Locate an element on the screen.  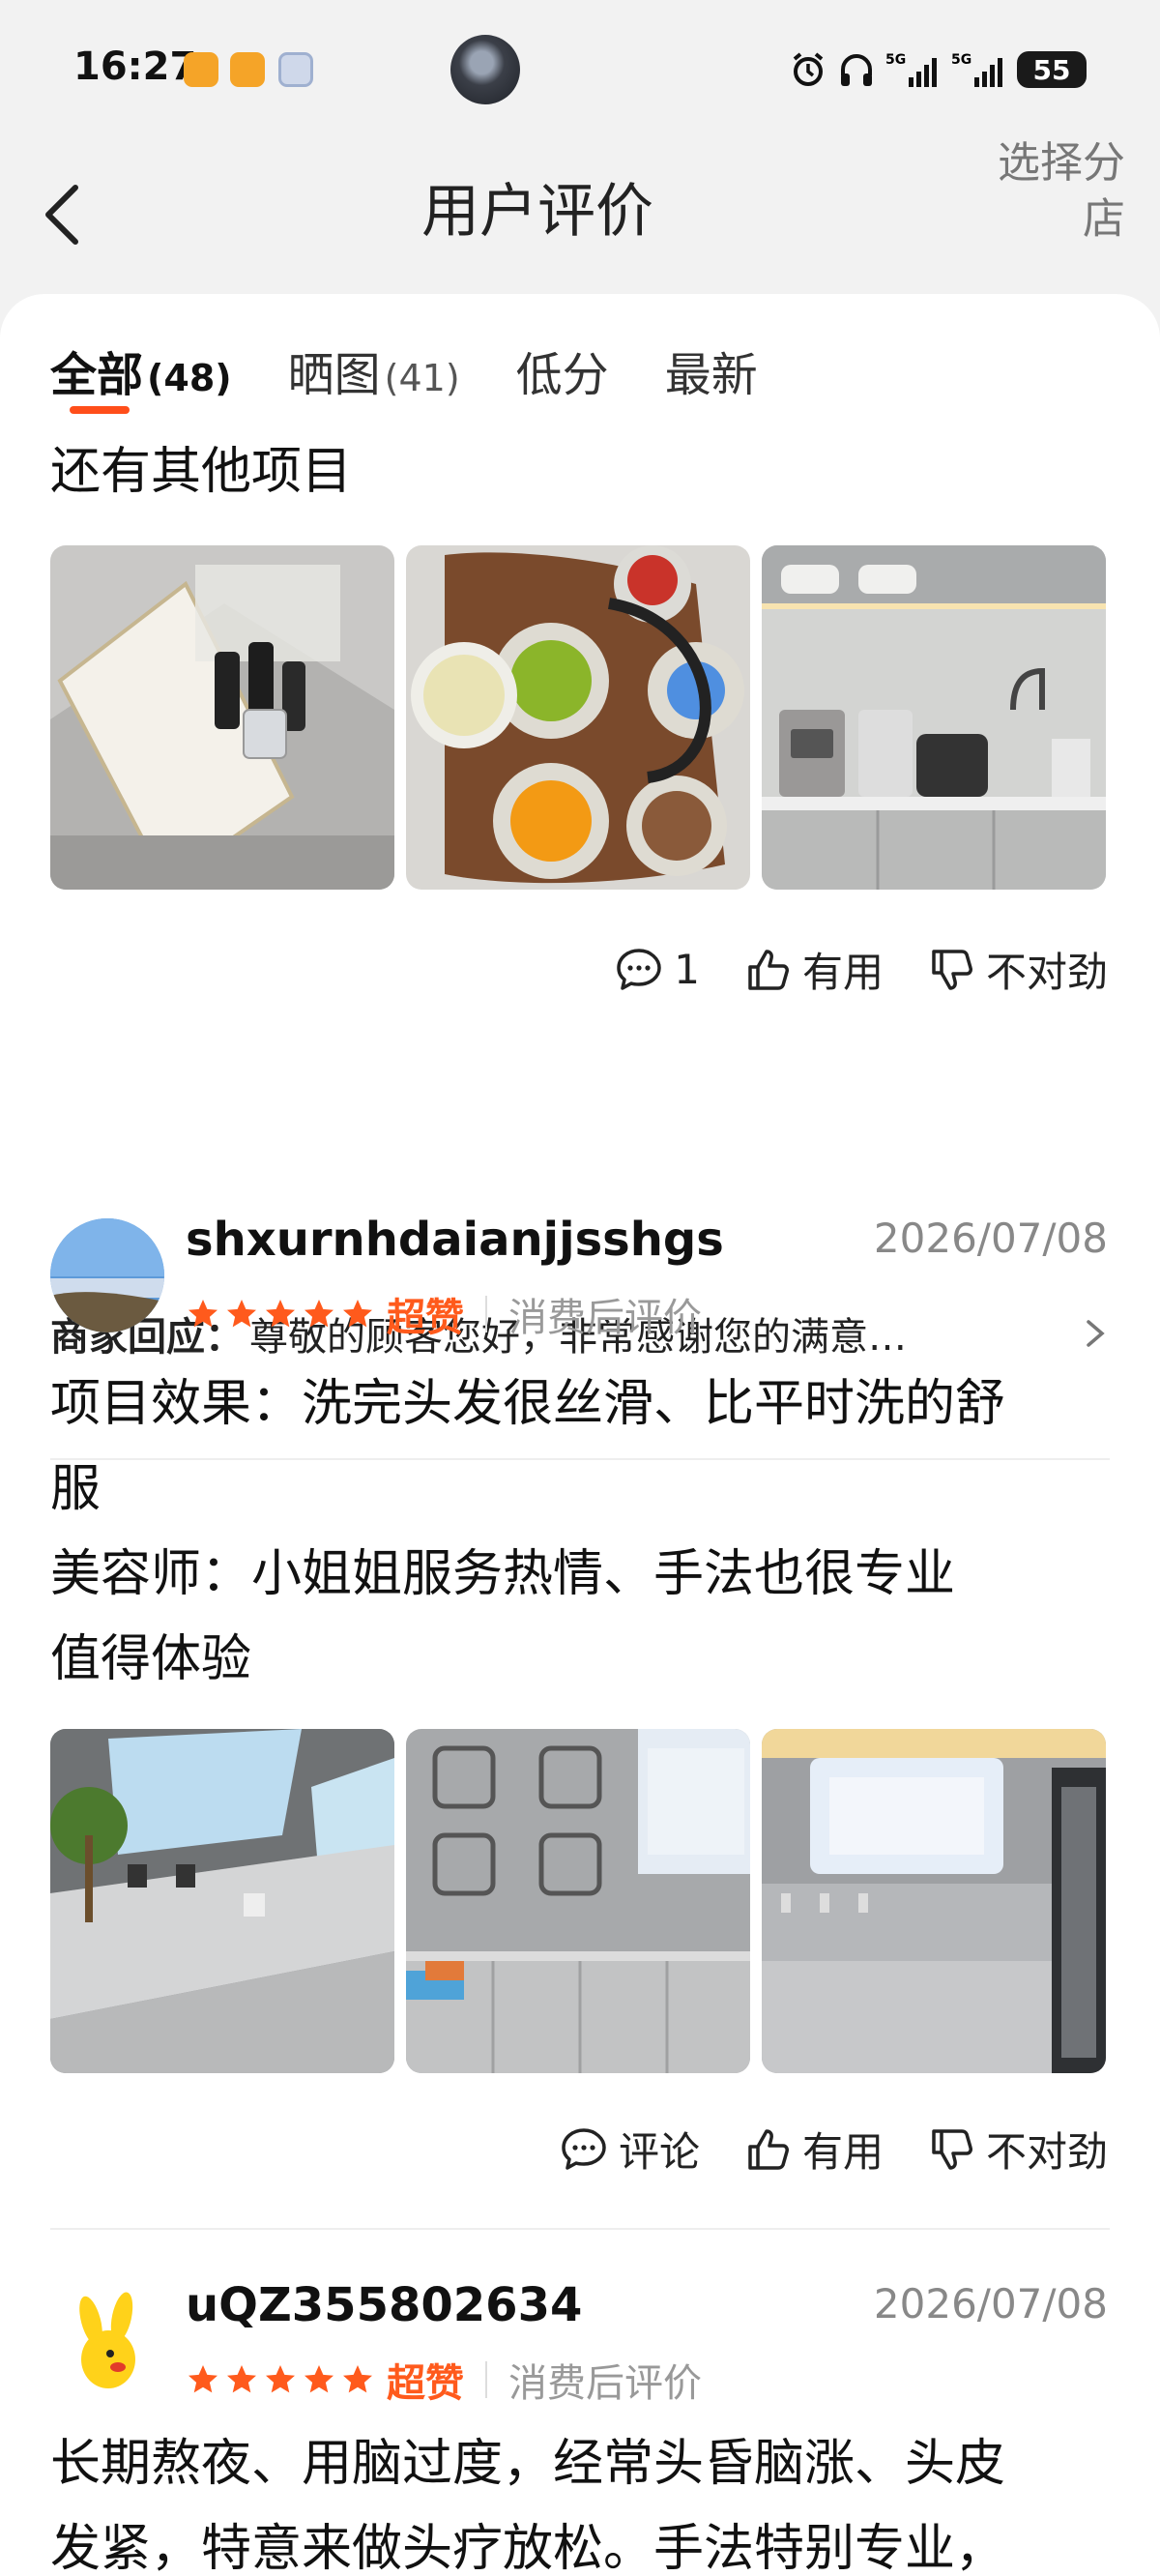
review-text-line: 还有其他项目 is located at coordinates (202, 472).